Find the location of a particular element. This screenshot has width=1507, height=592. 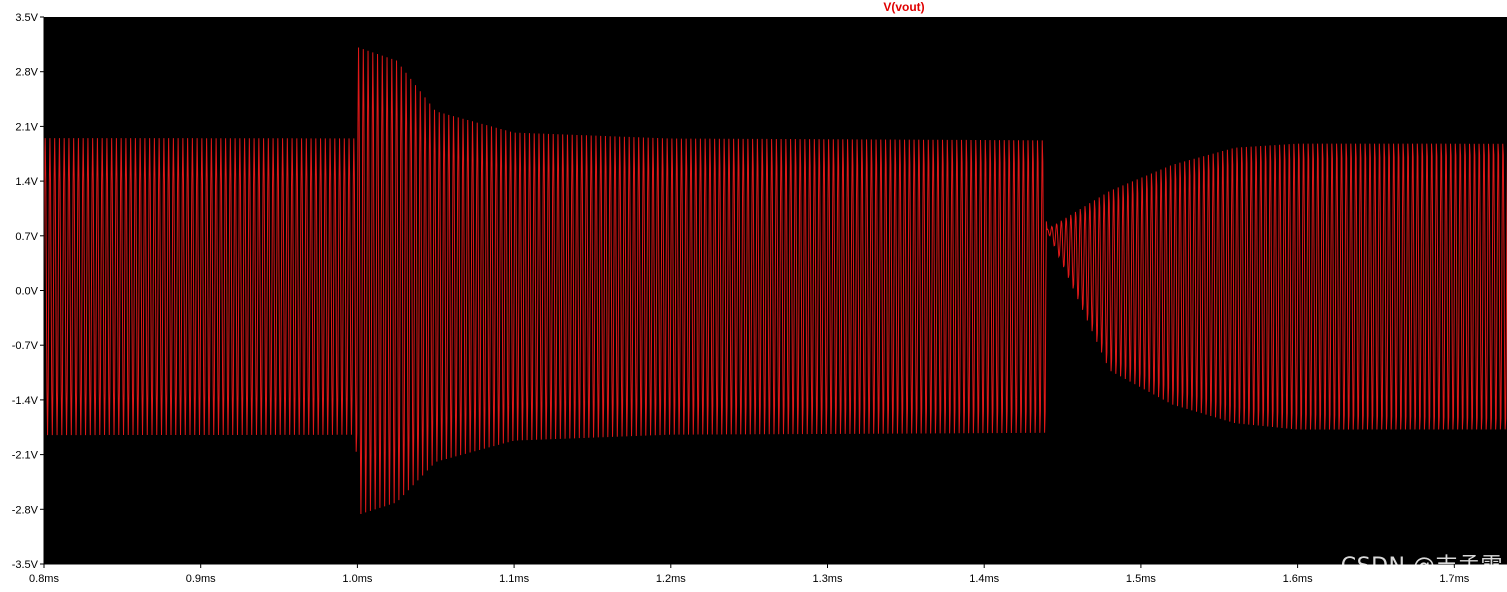

y-tick-label: 3.5V is located at coordinates (26, 18).